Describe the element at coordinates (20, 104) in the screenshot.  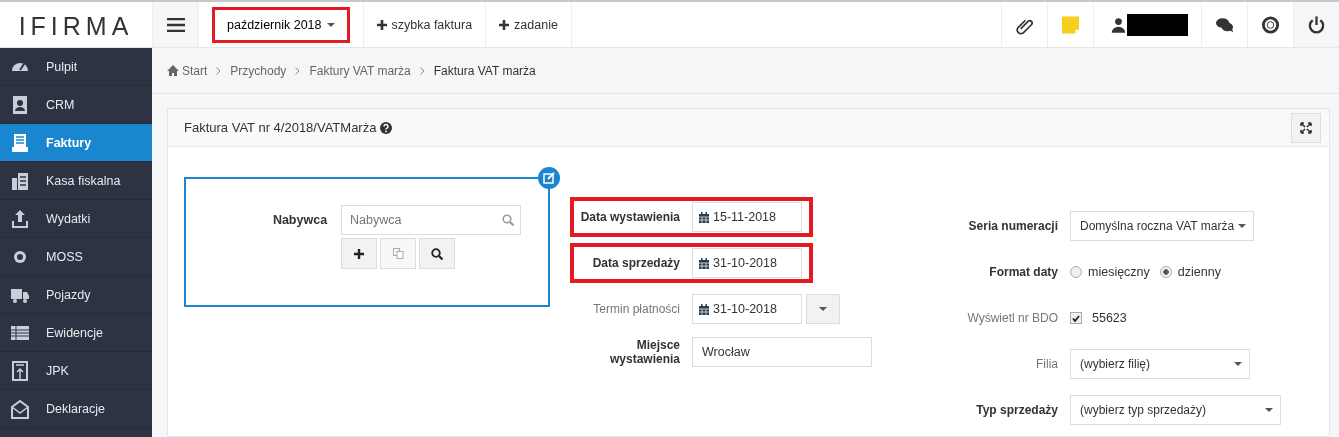
I see `contact-card-icon` at that location.